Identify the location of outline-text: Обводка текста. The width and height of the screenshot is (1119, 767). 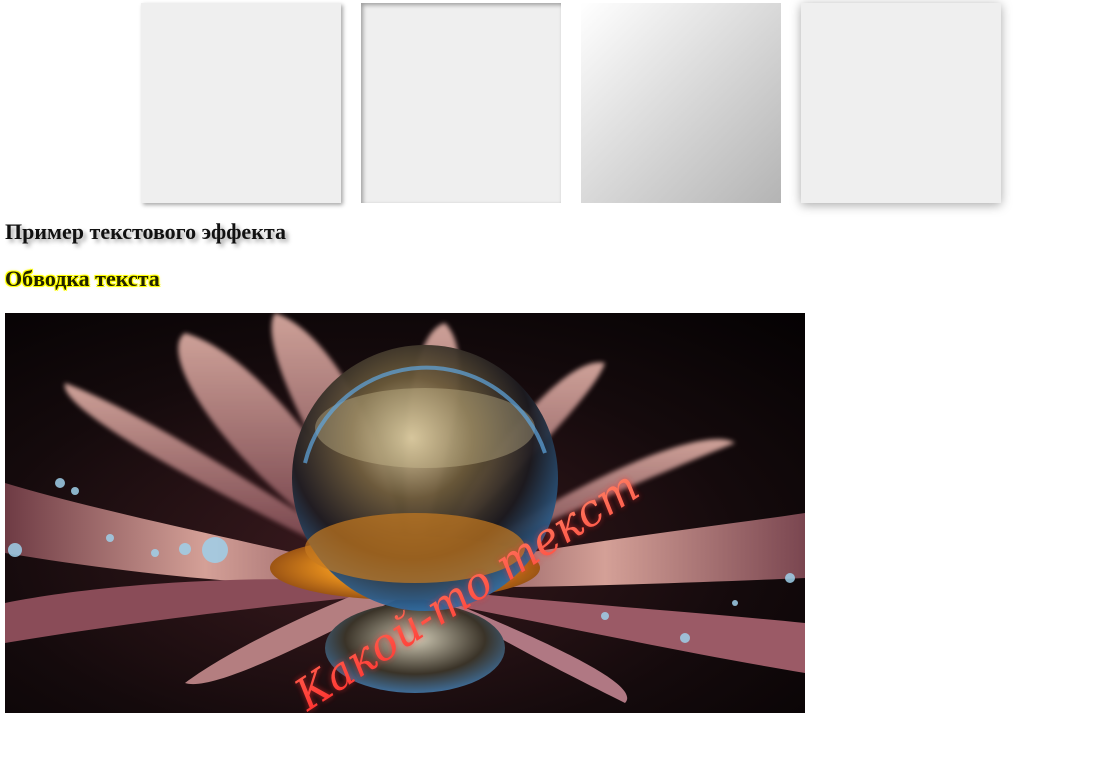
(82, 278).